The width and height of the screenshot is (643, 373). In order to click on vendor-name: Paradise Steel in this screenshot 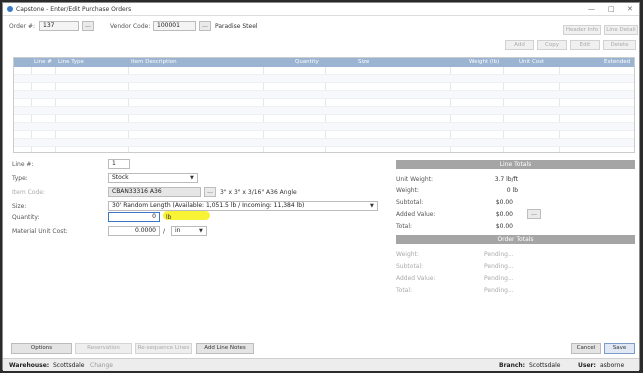, I will do `click(236, 26)`.